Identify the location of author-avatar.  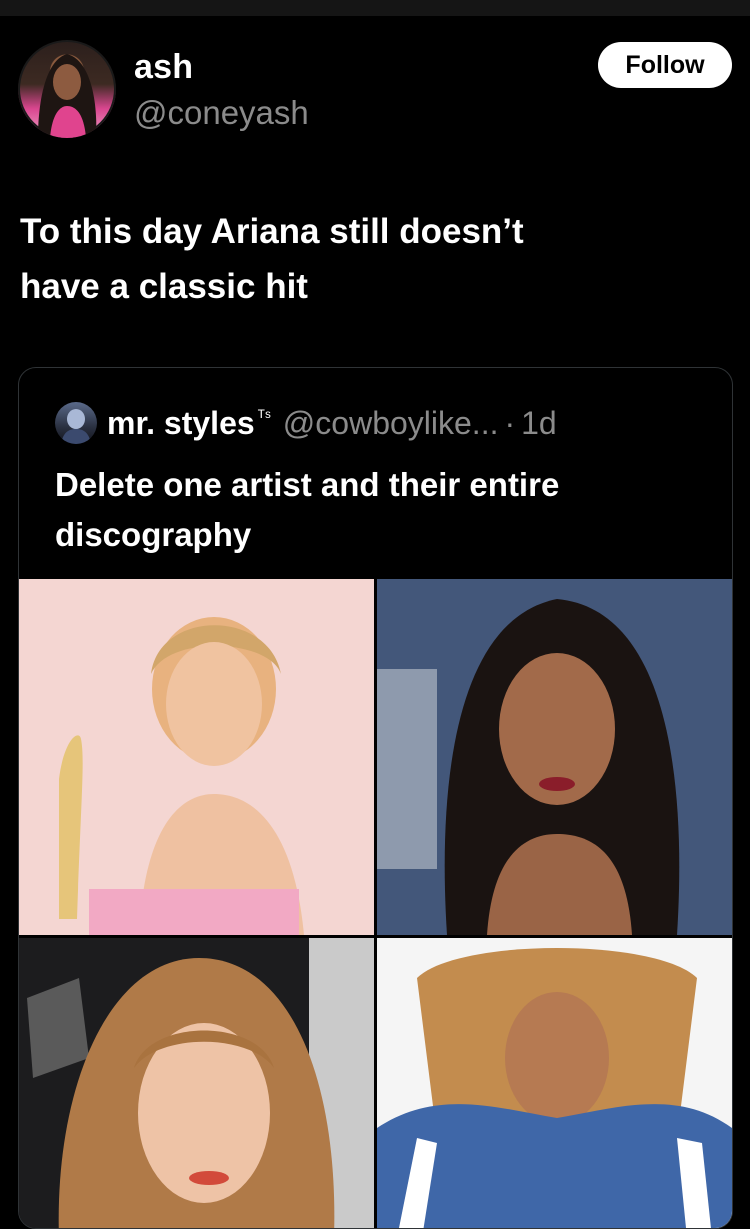
(67, 89).